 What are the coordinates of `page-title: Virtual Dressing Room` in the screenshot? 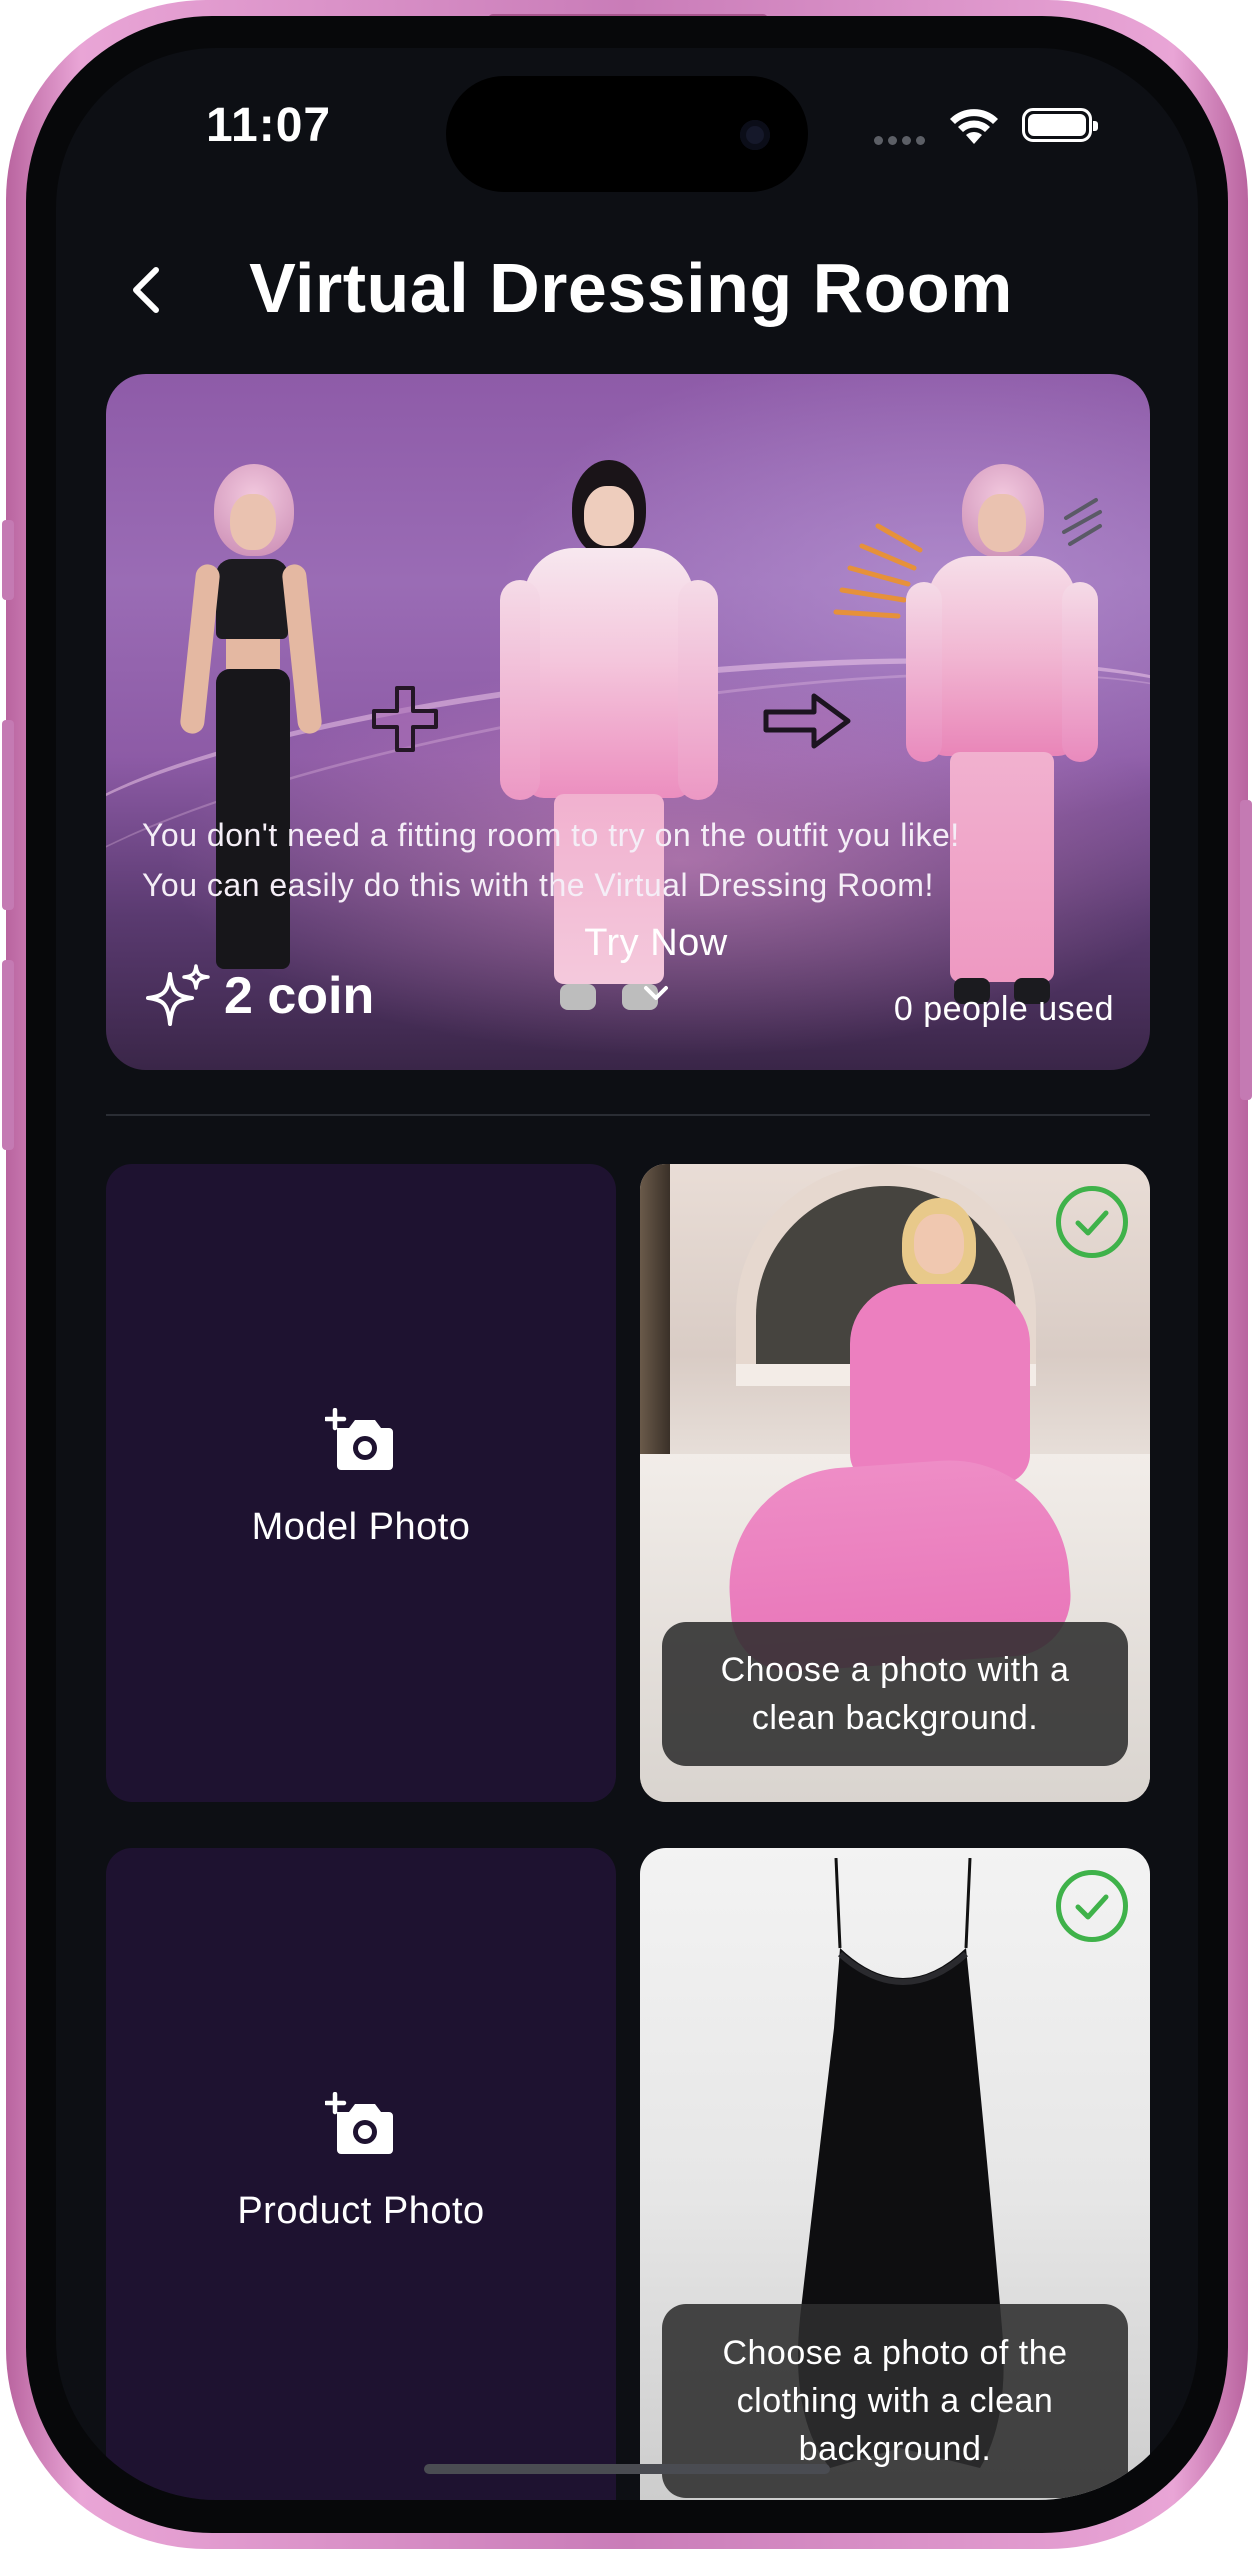 It's located at (631, 288).